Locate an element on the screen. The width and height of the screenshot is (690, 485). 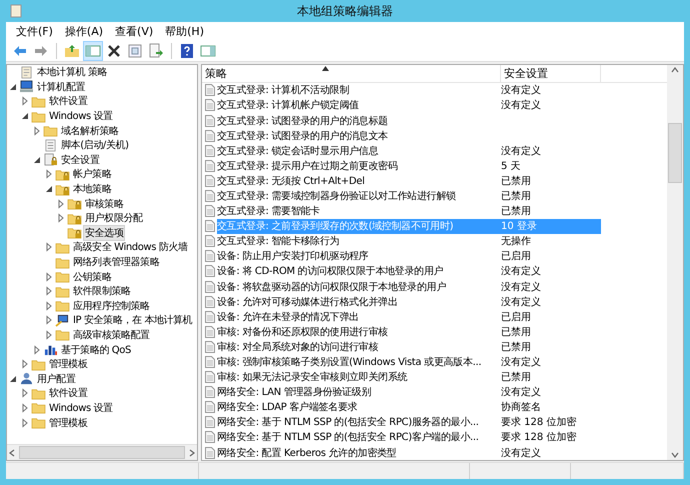
policy-row: 设备: 允许在未登录的情况下弹出 已启用 is located at coordinates (409, 316).